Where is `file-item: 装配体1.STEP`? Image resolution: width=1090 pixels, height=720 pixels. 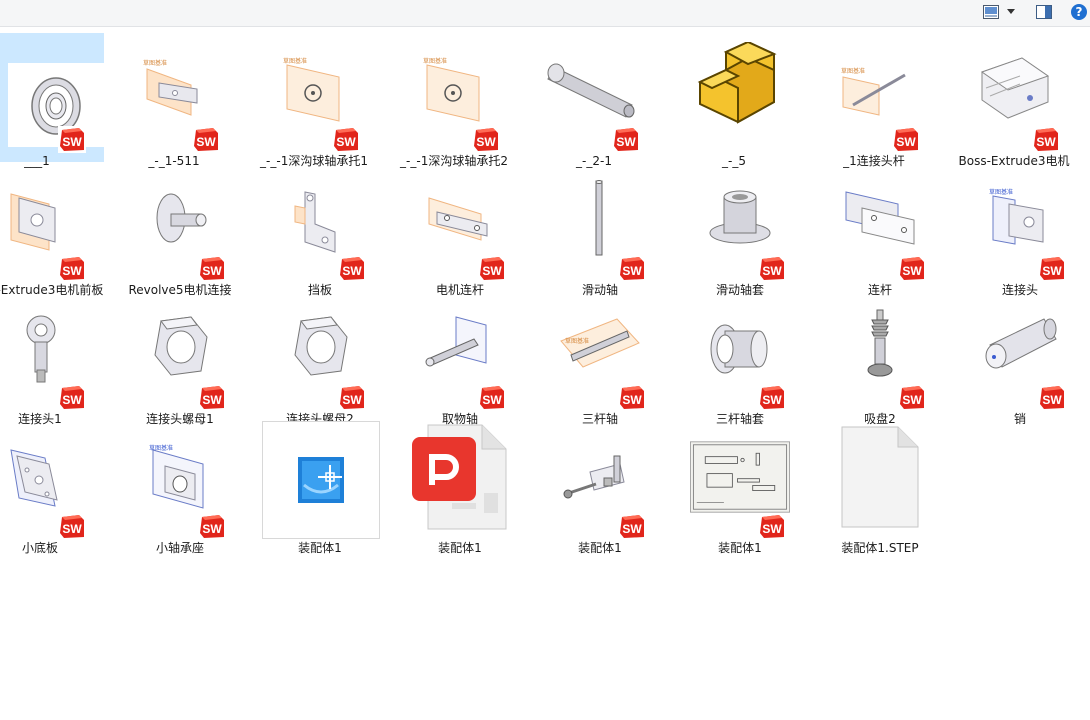 file-item: 装配体1.STEP is located at coordinates (880, 487).